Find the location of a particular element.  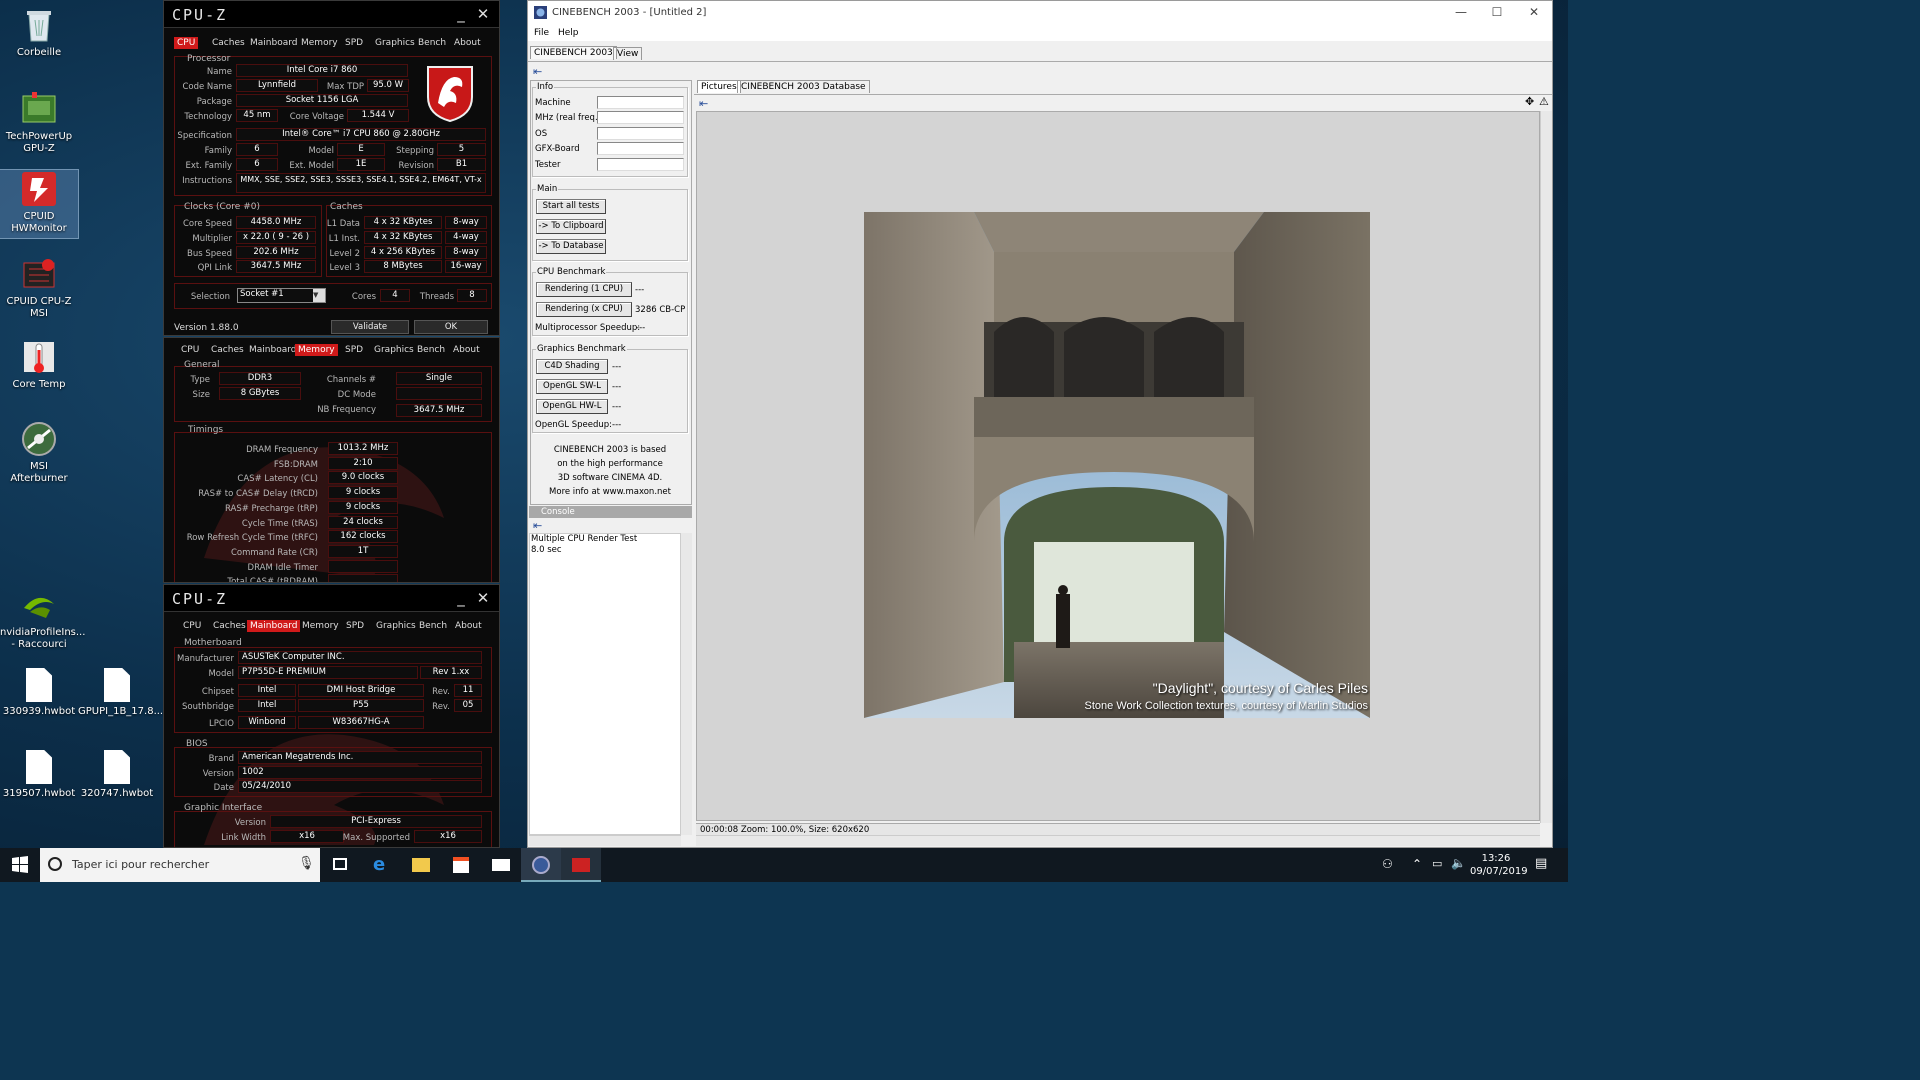

console-header: Console is located at coordinates (610, 512).